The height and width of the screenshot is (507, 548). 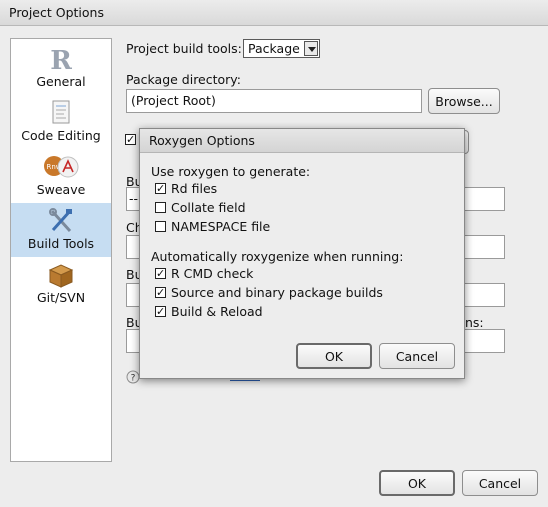 What do you see at coordinates (277, 256) in the screenshot?
I see `auto-heading: Automatically roxygenize when running:` at bounding box center [277, 256].